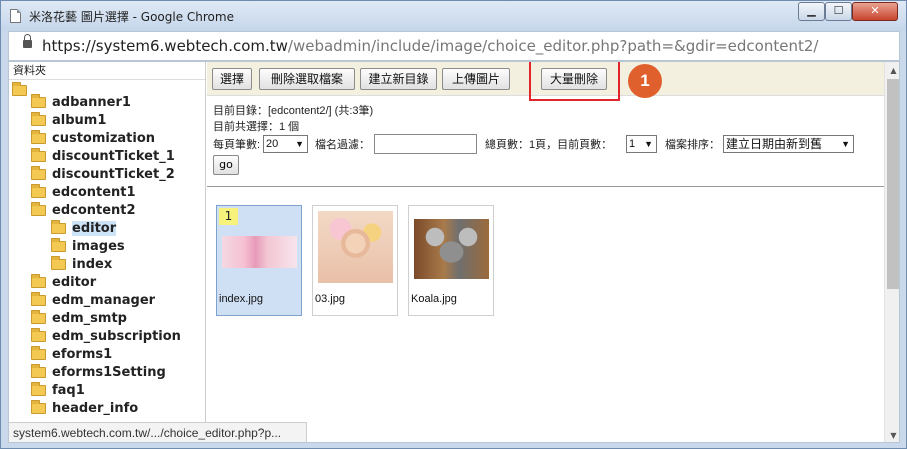 The height and width of the screenshot is (449, 907). I want to click on sidebar-folder-item: eforms1, so click(107, 355).